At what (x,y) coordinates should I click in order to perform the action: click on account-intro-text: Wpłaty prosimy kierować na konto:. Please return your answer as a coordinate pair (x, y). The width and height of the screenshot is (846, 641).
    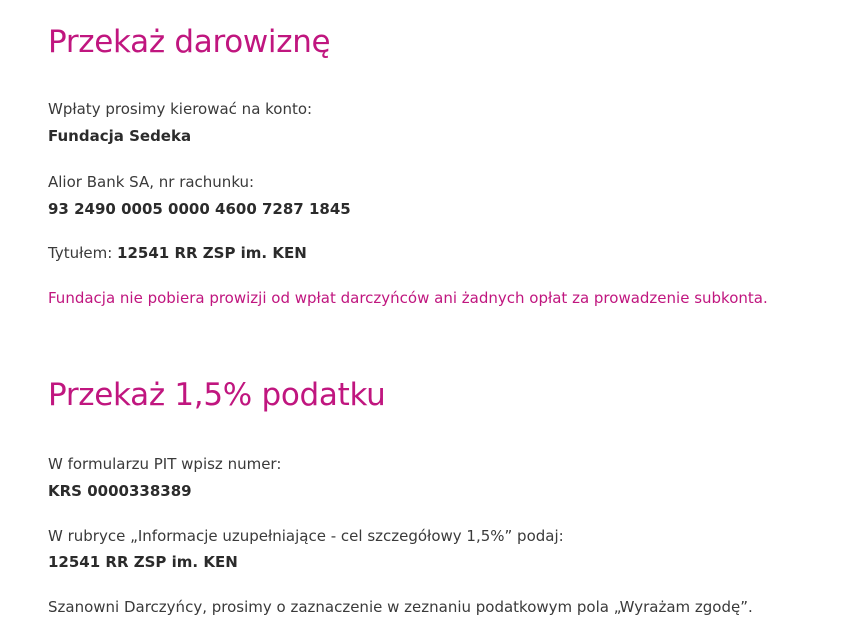
    Looking at the image, I should click on (180, 109).